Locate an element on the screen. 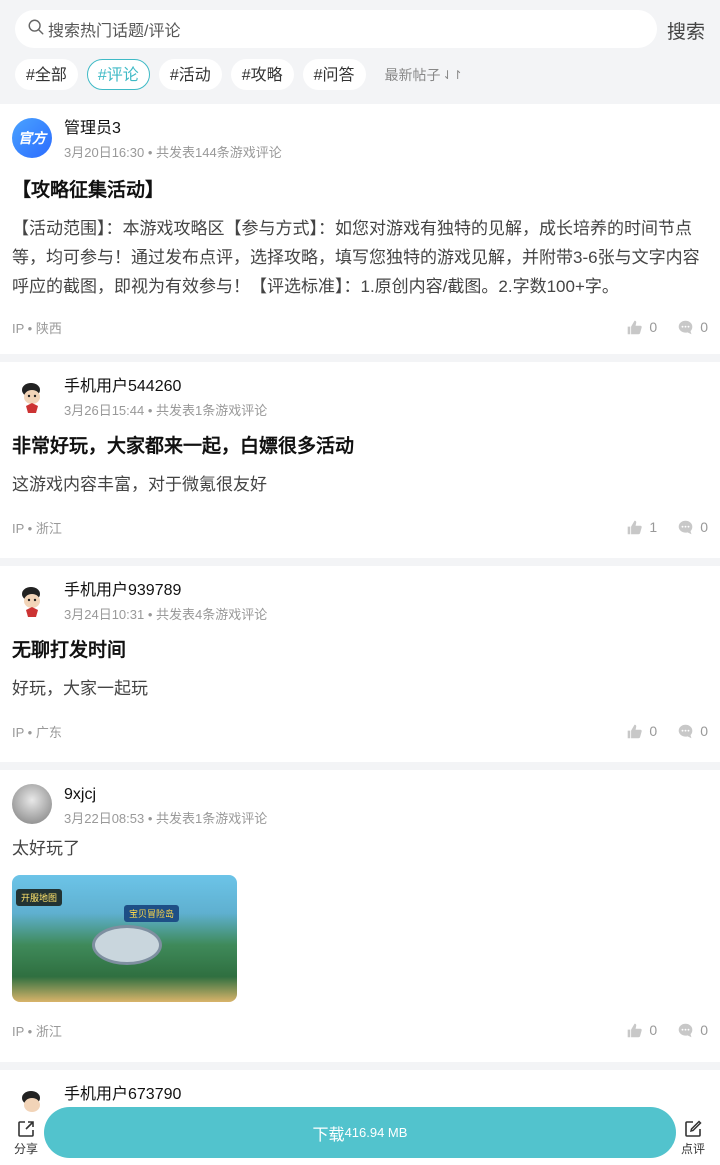  like-count: 1 is located at coordinates (653, 527).